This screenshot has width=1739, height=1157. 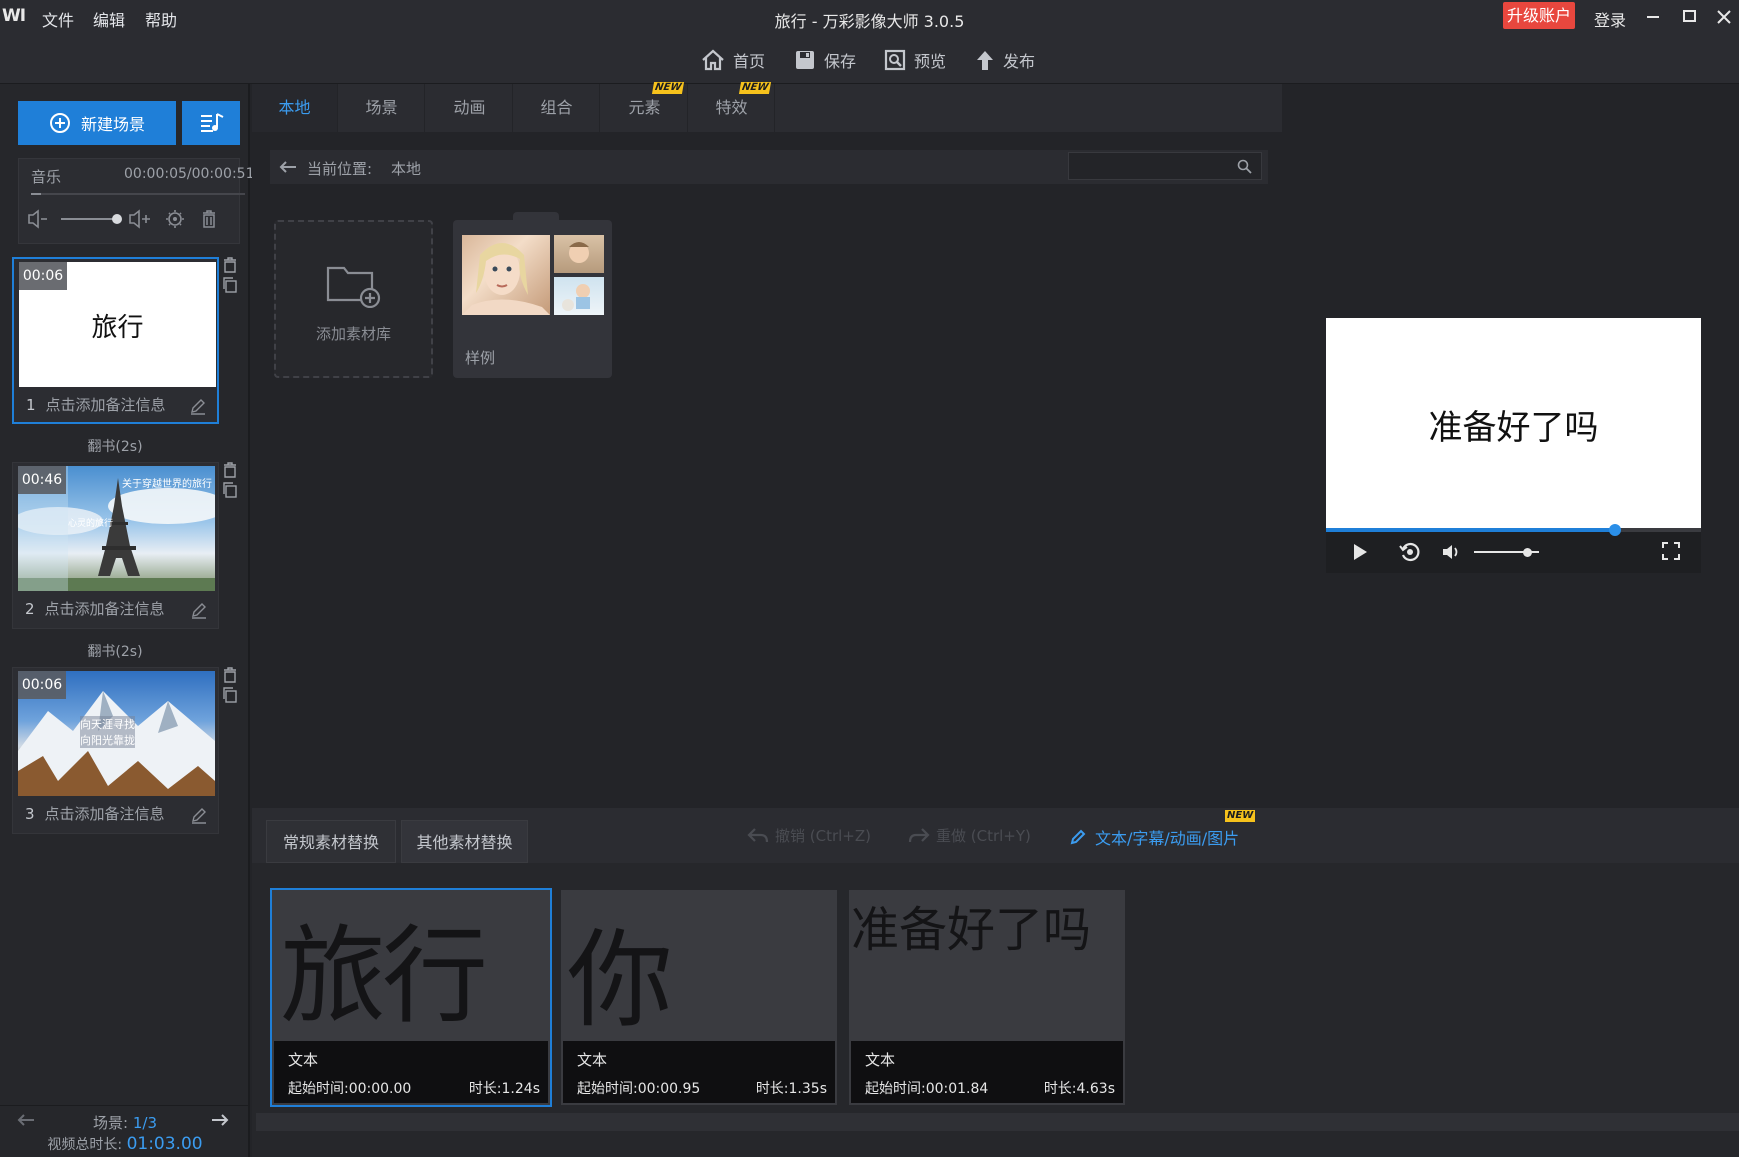 I want to click on scene-note: 3 点击添加备注信息, so click(x=95, y=813).